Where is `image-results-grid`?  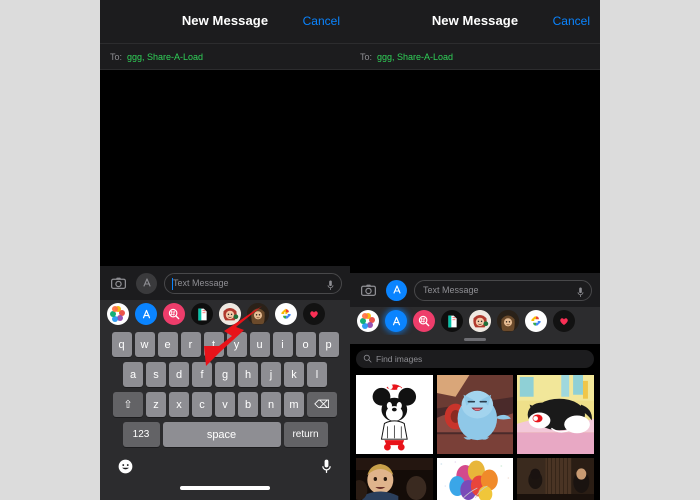
image-results-grid is located at coordinates (475, 437).